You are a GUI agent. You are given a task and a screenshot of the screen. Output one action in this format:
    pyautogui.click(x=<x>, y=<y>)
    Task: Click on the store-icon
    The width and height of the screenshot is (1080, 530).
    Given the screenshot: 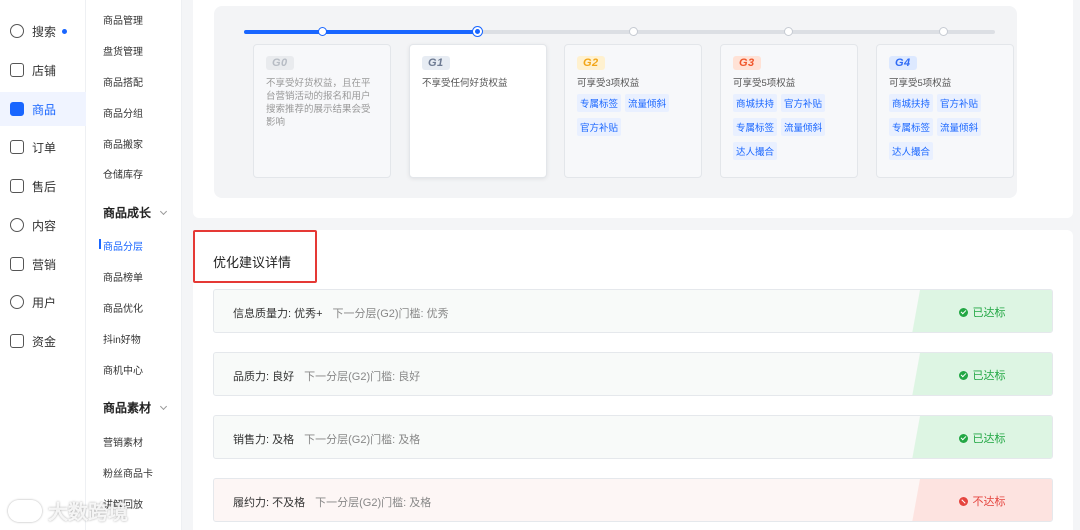 What is the action you would take?
    pyautogui.click(x=17, y=70)
    